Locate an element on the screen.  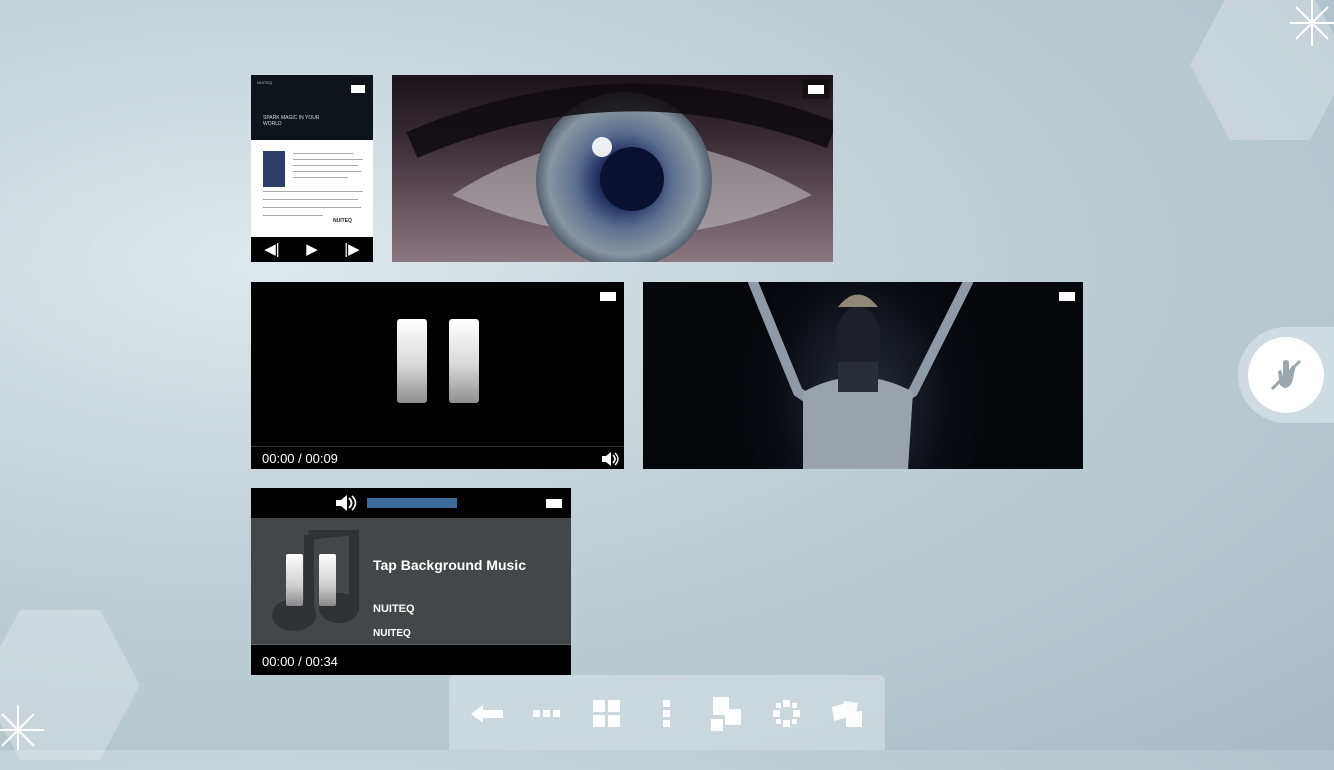
stack-icon is located at coordinates (726, 714).